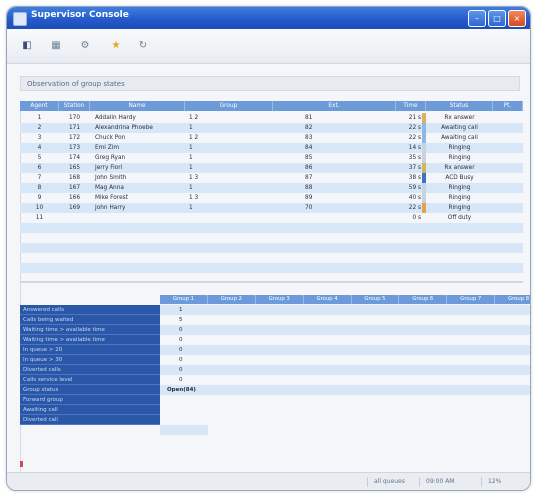 The height and width of the screenshot is (495, 535). Describe the element at coordinates (90, 320) in the screenshot. I see `stat-label: Calls being waited` at that location.